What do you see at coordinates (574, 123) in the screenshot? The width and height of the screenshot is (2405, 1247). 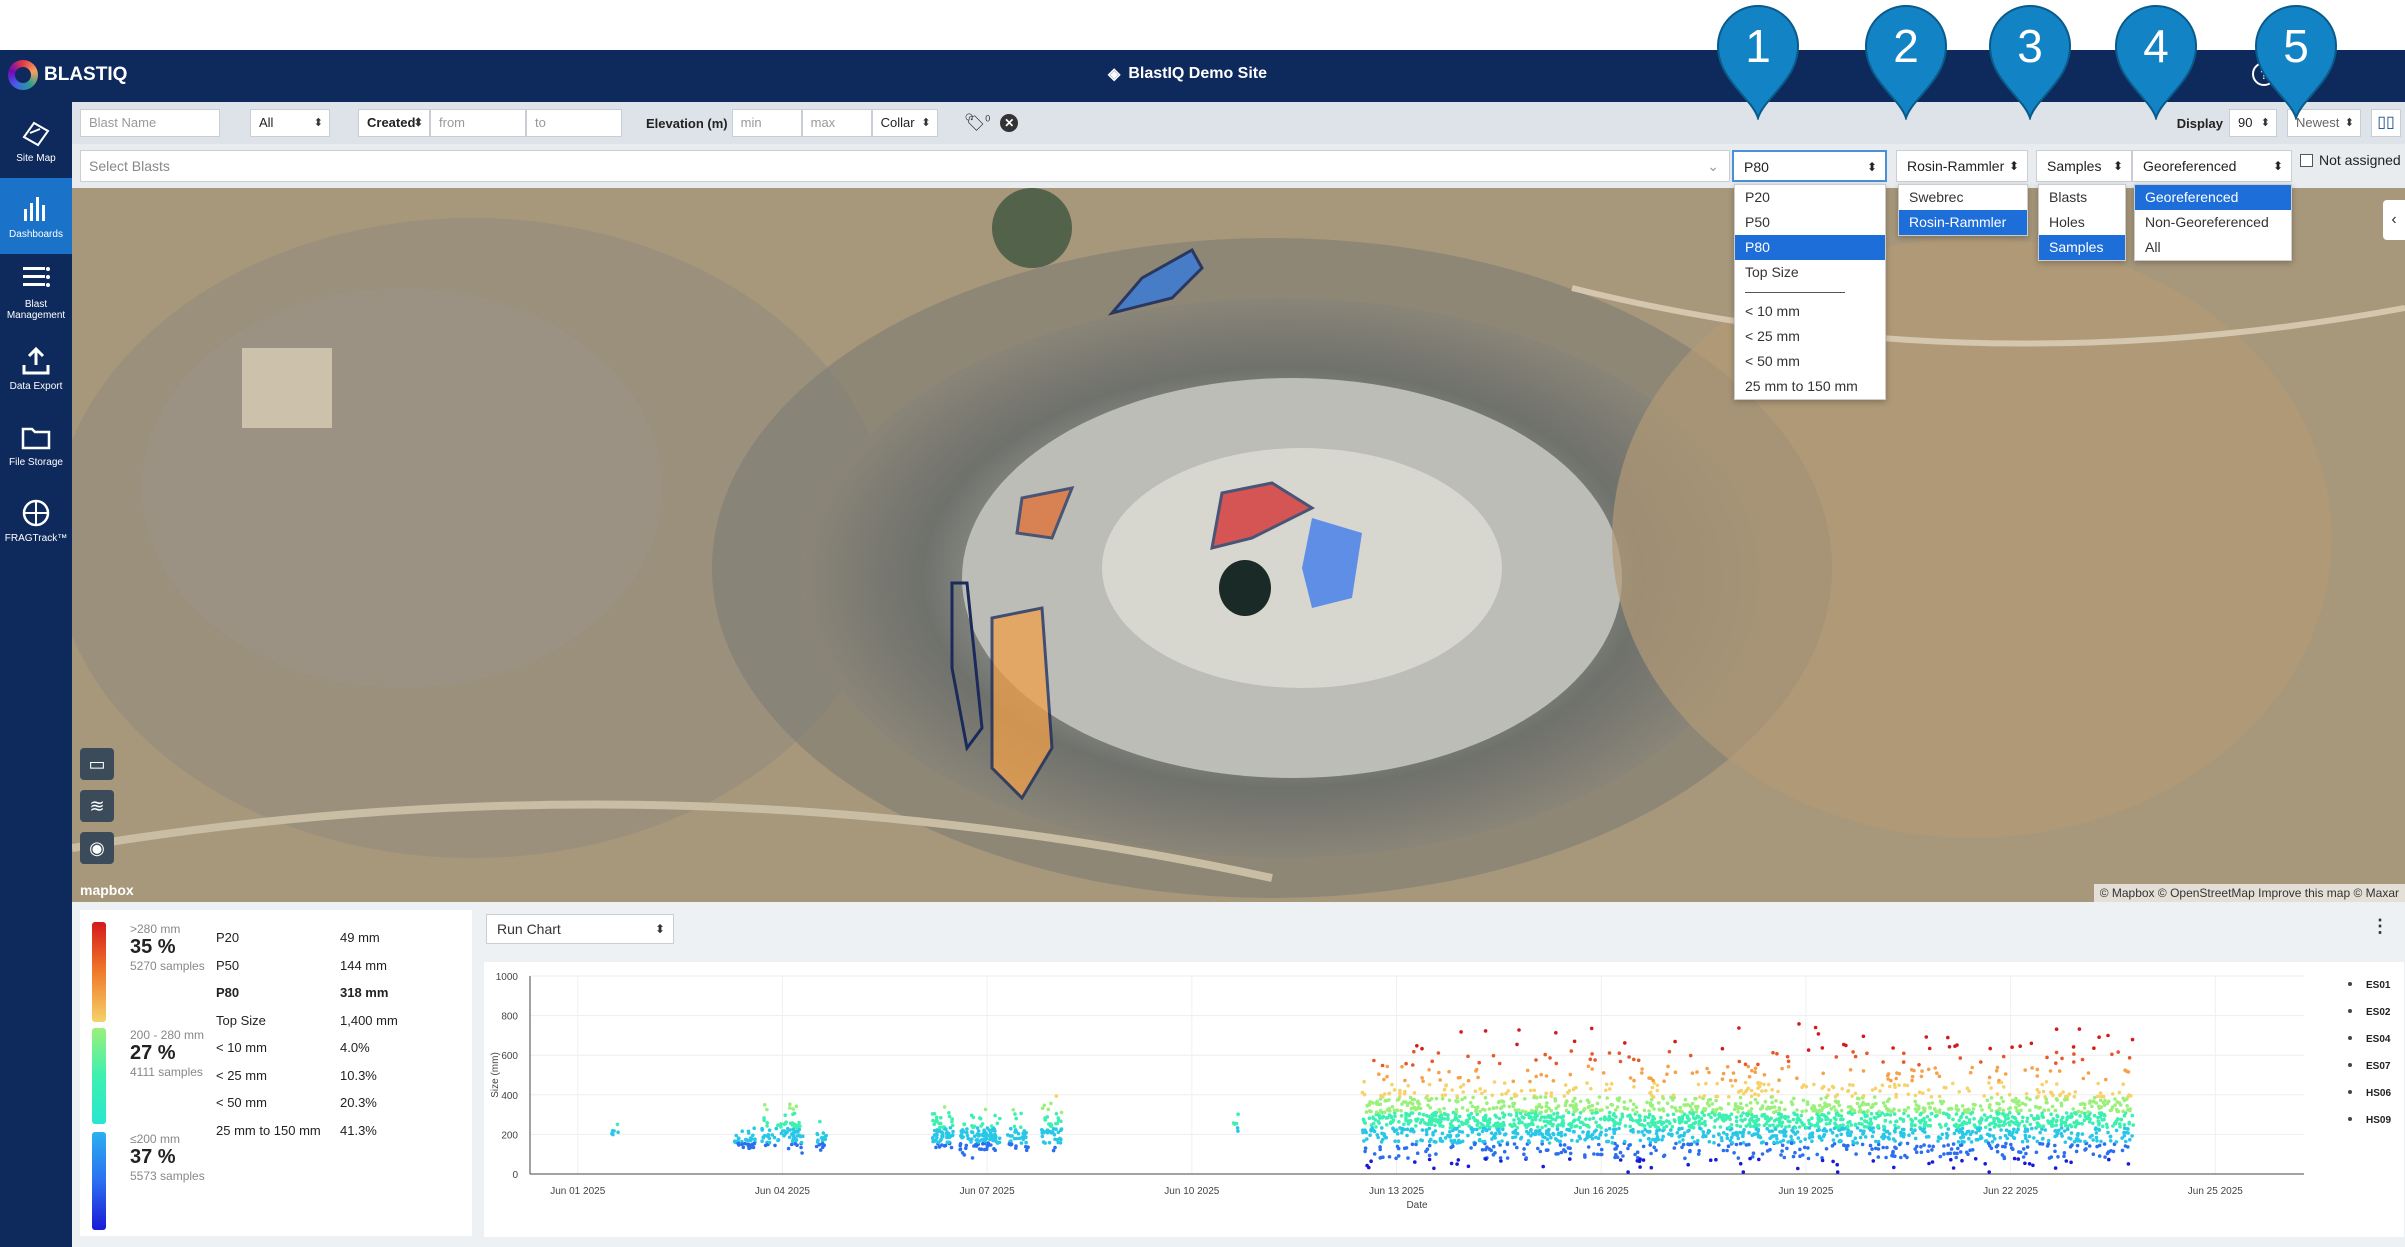 I see `to-date-input: to` at bounding box center [574, 123].